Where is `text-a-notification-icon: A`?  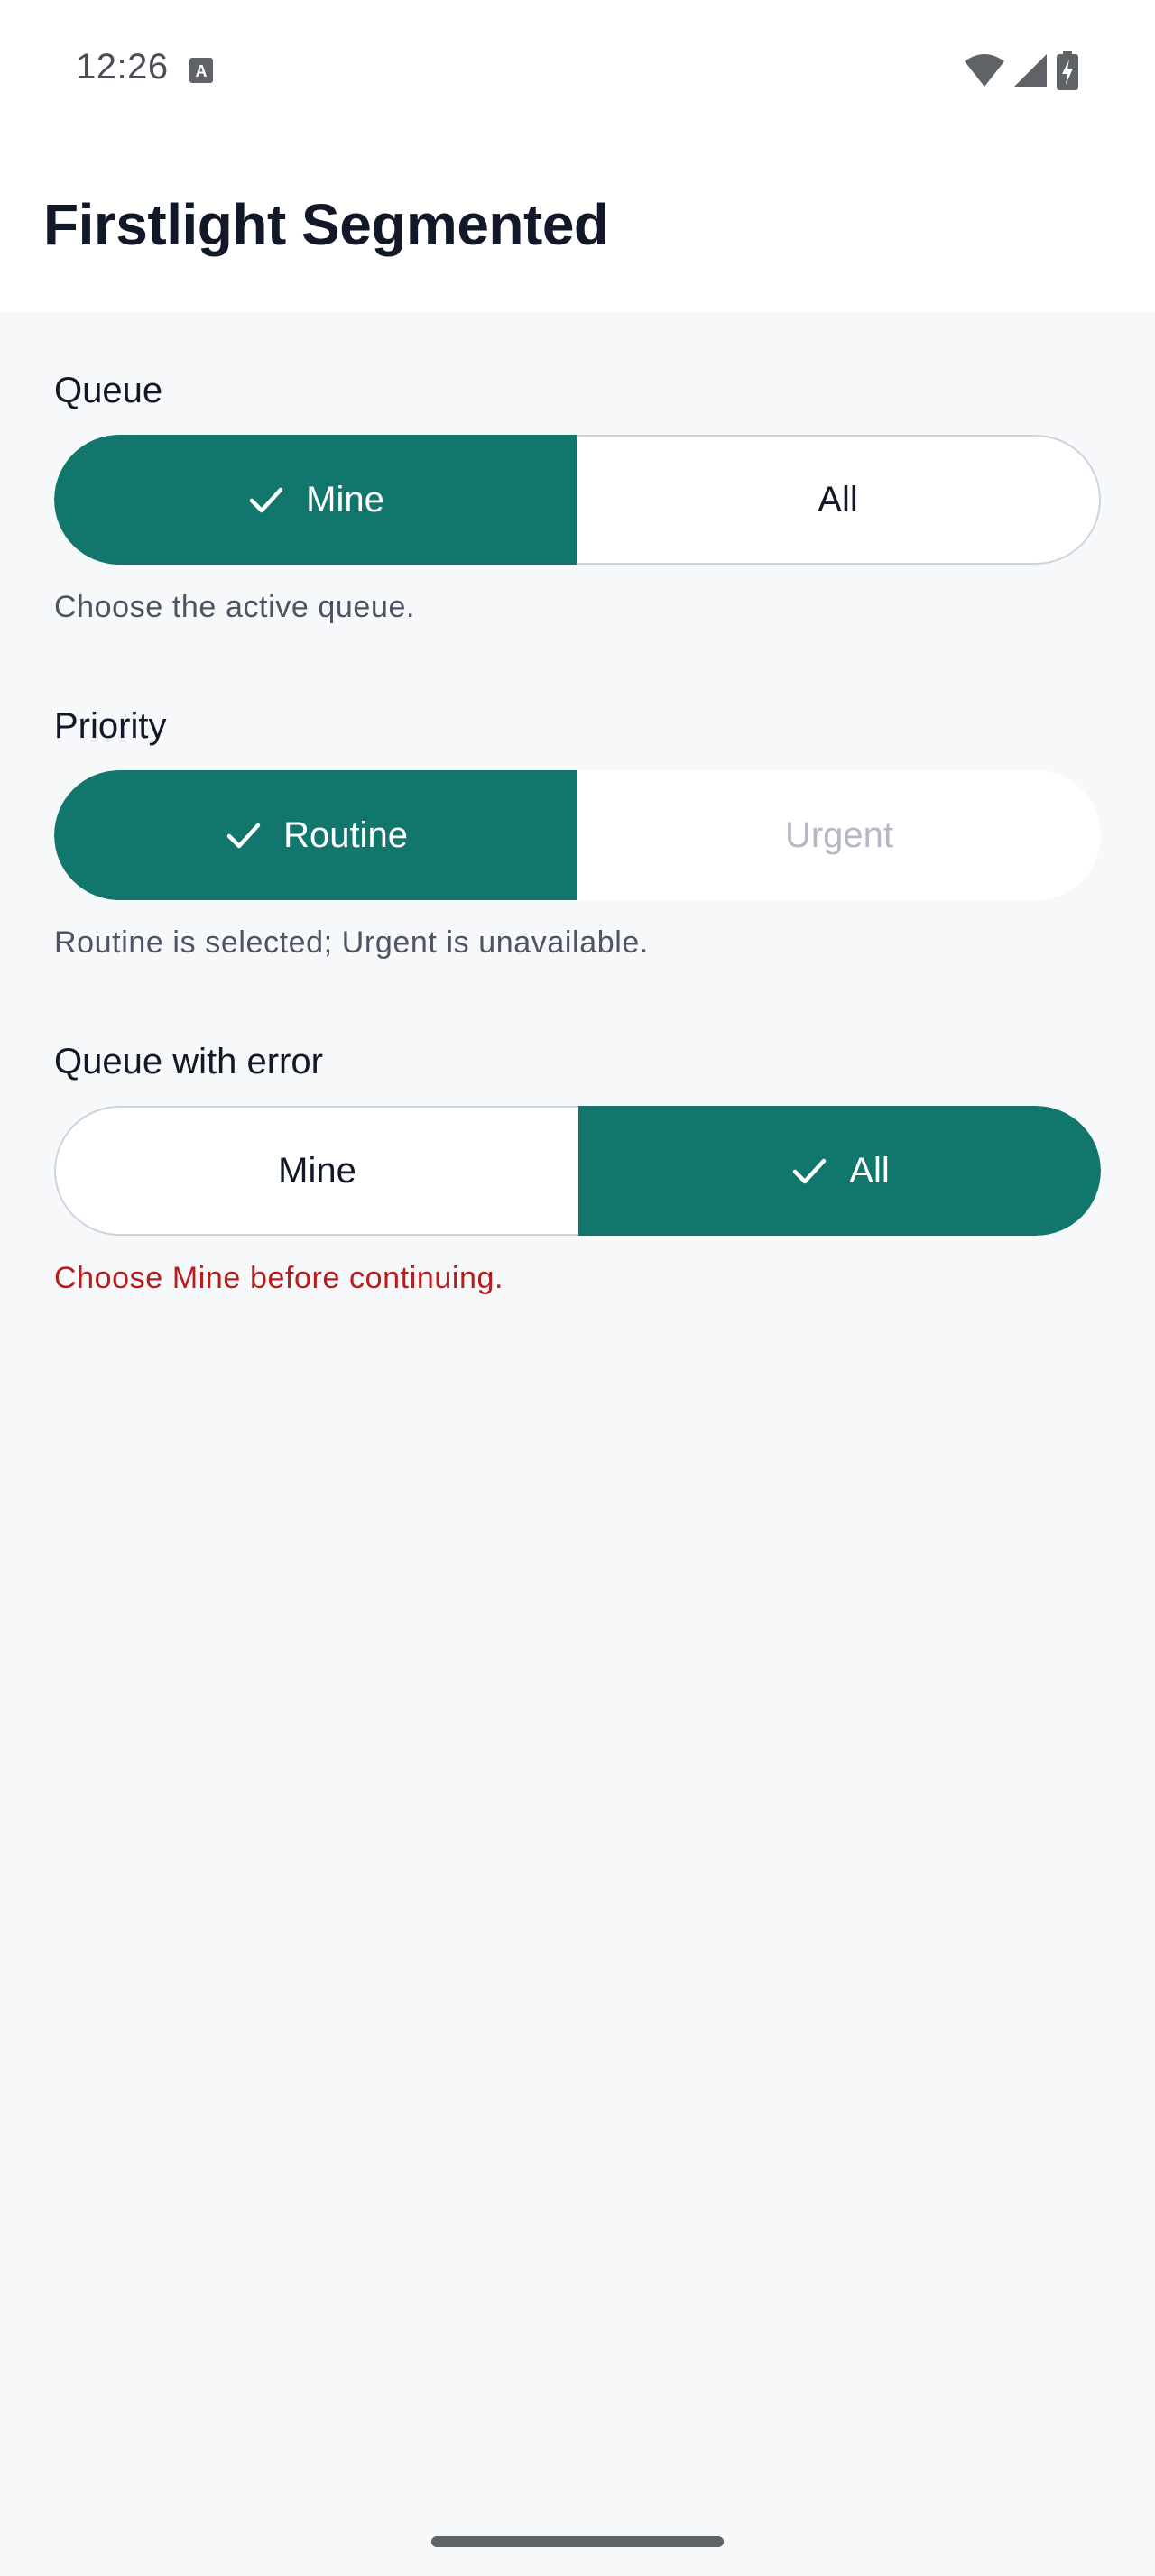
text-a-notification-icon: A is located at coordinates (201, 70).